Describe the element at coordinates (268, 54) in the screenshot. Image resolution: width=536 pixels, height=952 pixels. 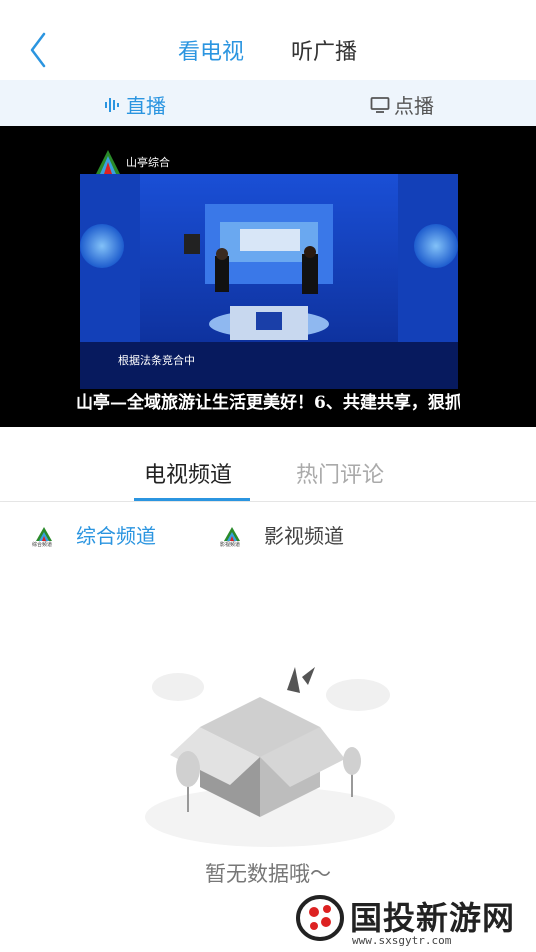
I see `top-tabs: 看电视 听广播` at that location.